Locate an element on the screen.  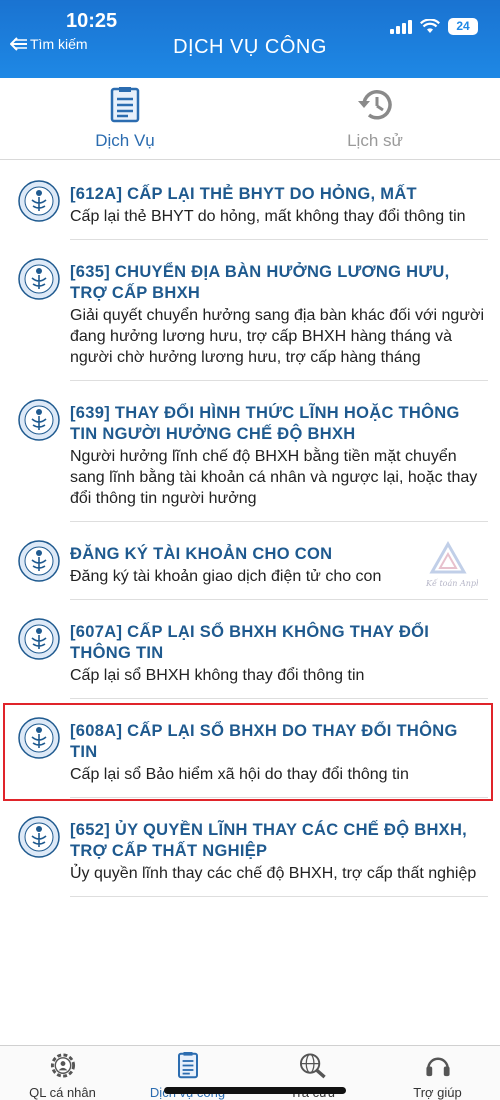
service-title: [612A] CẤP LẠI THẺ BHYT DO HỎNG, MẤT is located at coordinates (243, 194).